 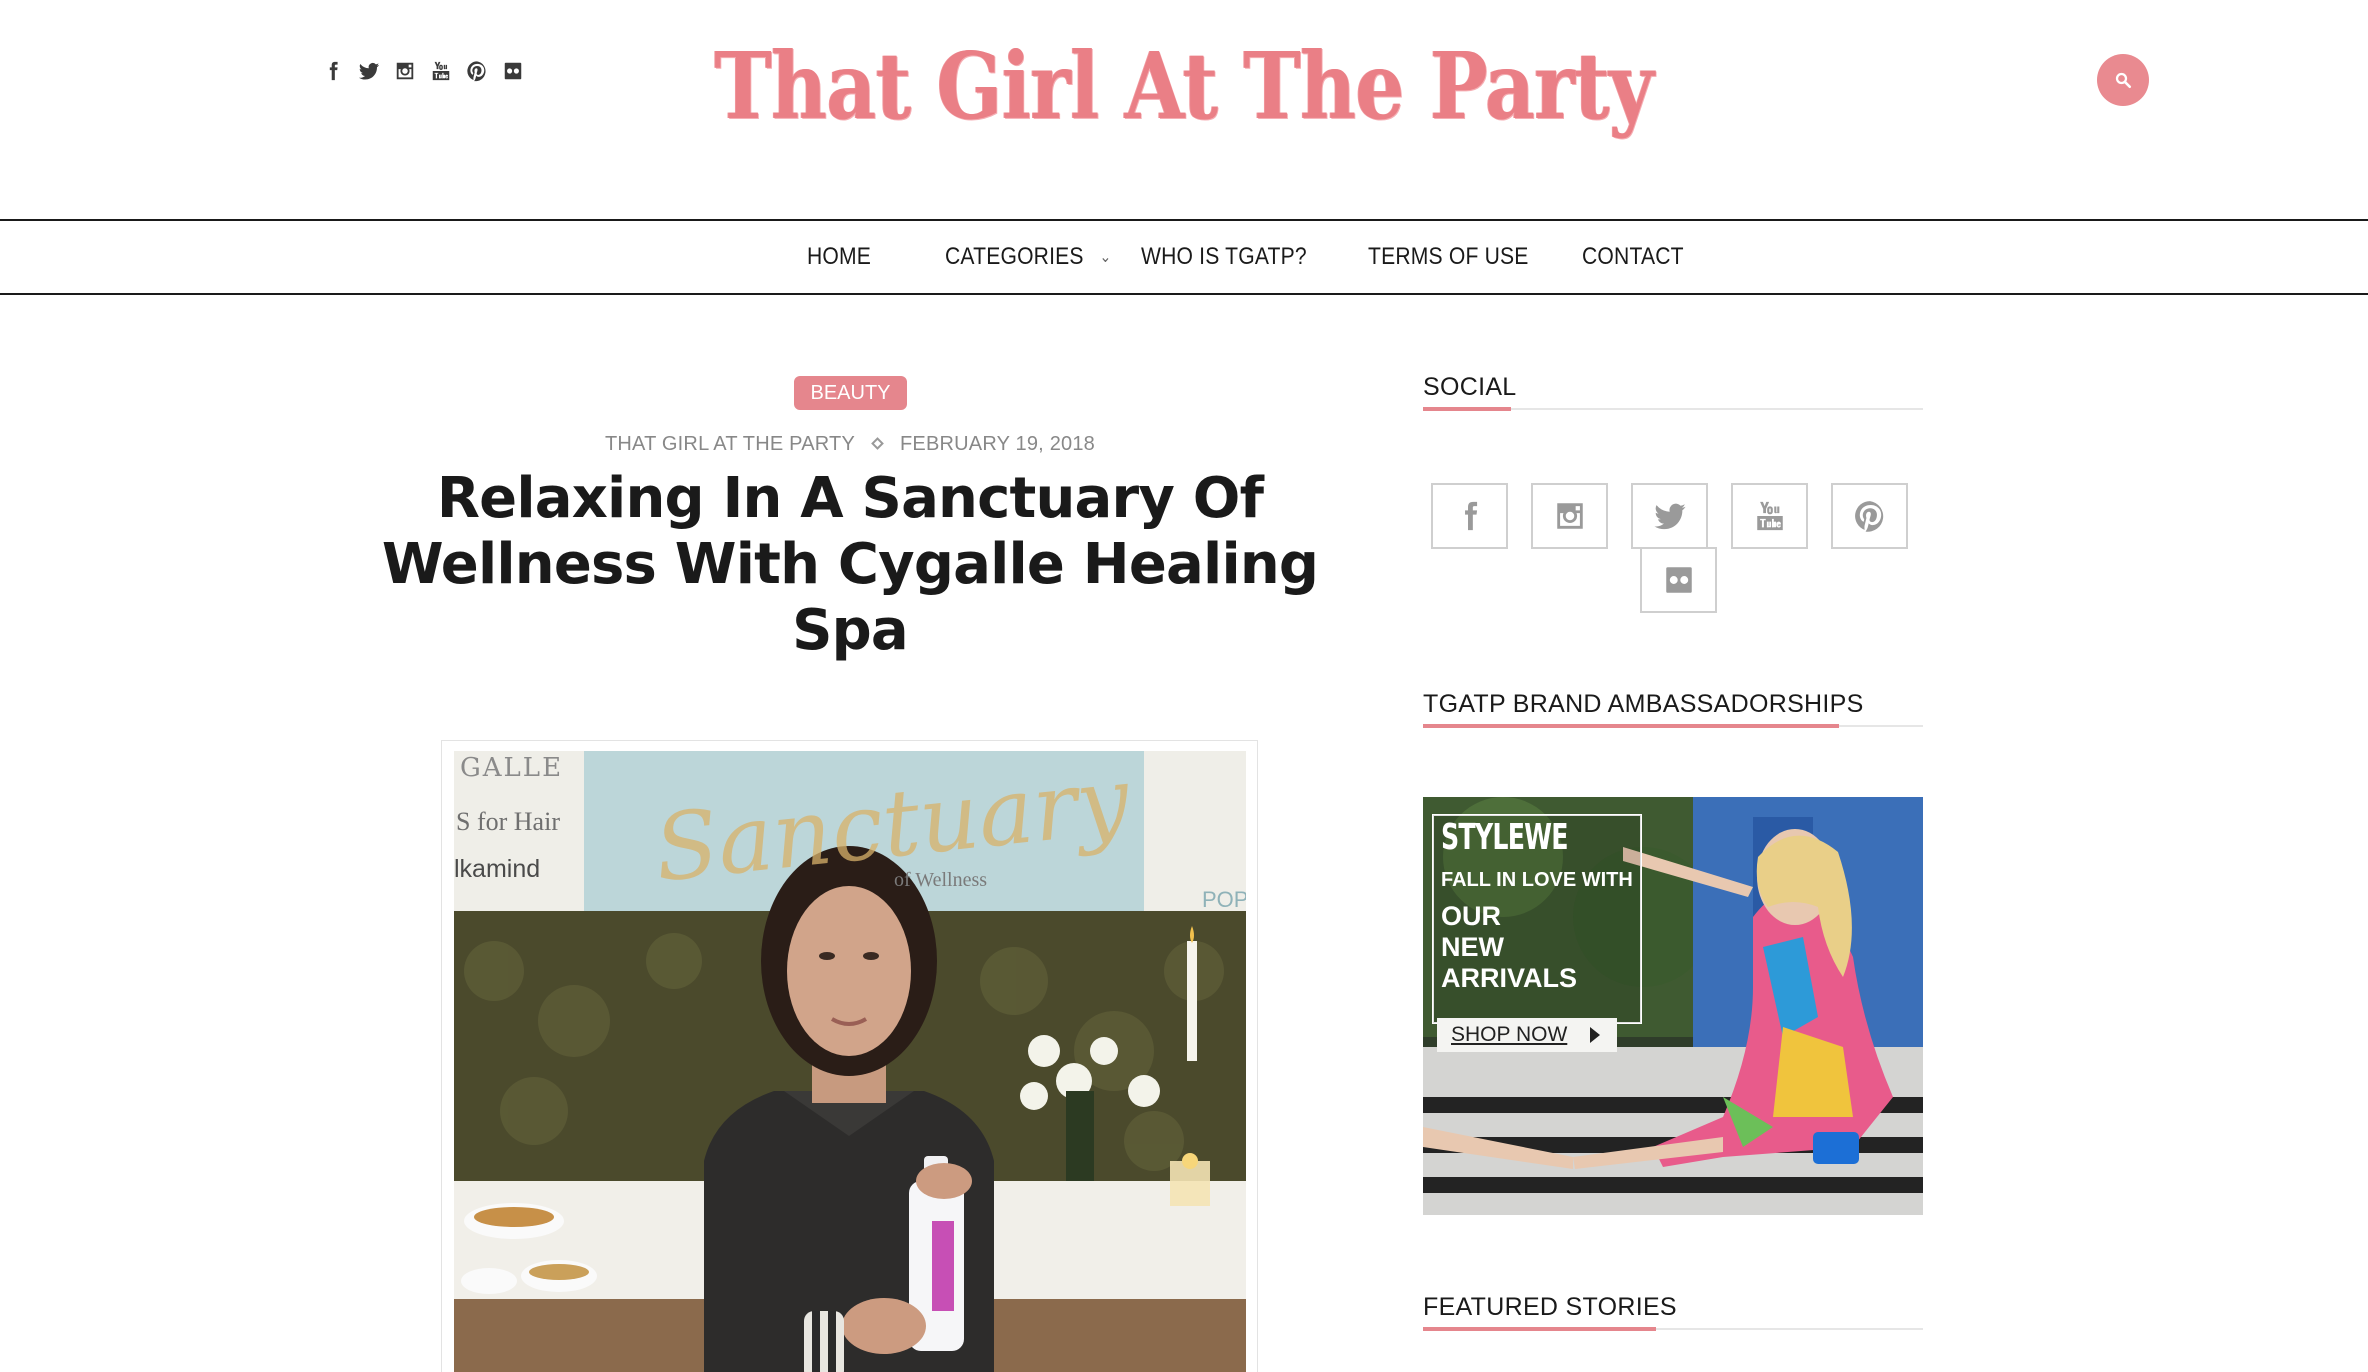 What do you see at coordinates (1471, 916) in the screenshot?
I see `ad-line-2: OUR` at bounding box center [1471, 916].